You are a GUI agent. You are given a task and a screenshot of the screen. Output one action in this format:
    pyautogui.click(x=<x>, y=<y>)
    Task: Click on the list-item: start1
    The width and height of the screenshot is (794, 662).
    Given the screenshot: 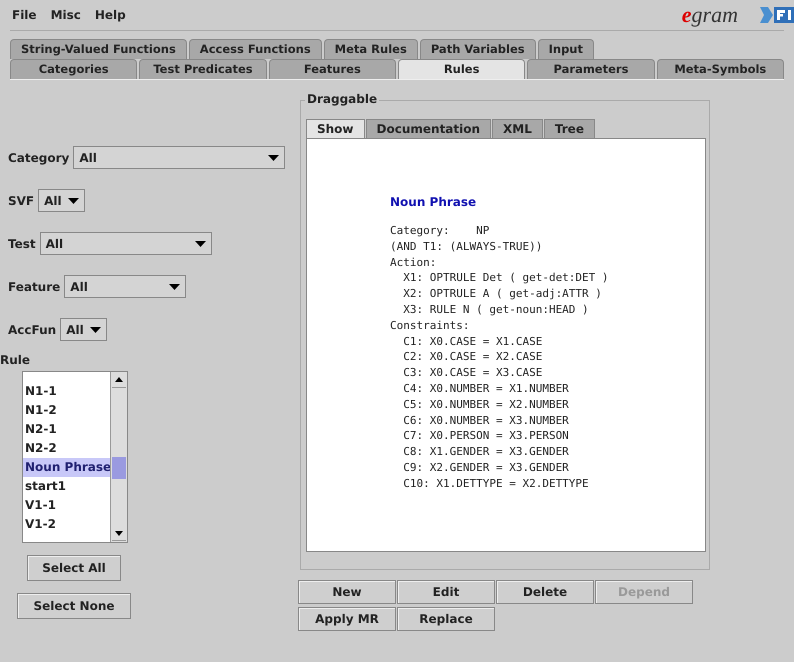 What is the action you would take?
    pyautogui.click(x=66, y=486)
    